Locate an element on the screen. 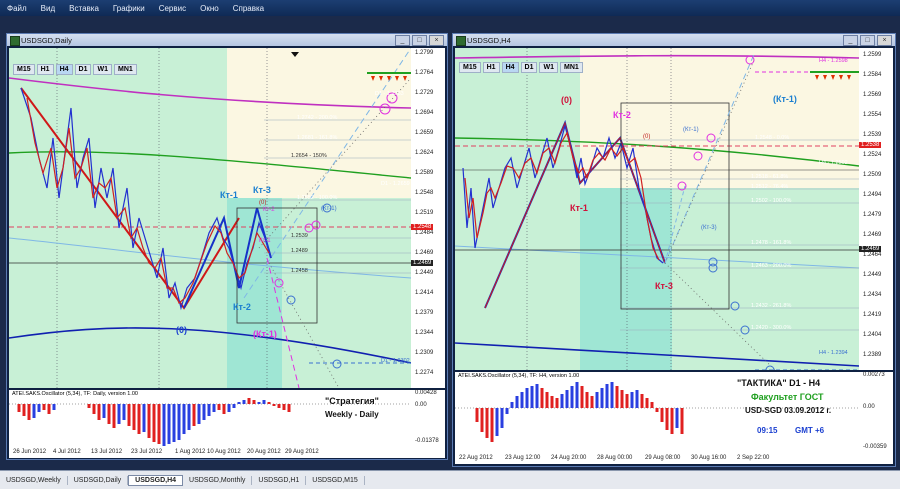 This screenshot has width=900, height=489. tab-usdsgd-m15: USDSGD,M15 is located at coordinates (335, 480).